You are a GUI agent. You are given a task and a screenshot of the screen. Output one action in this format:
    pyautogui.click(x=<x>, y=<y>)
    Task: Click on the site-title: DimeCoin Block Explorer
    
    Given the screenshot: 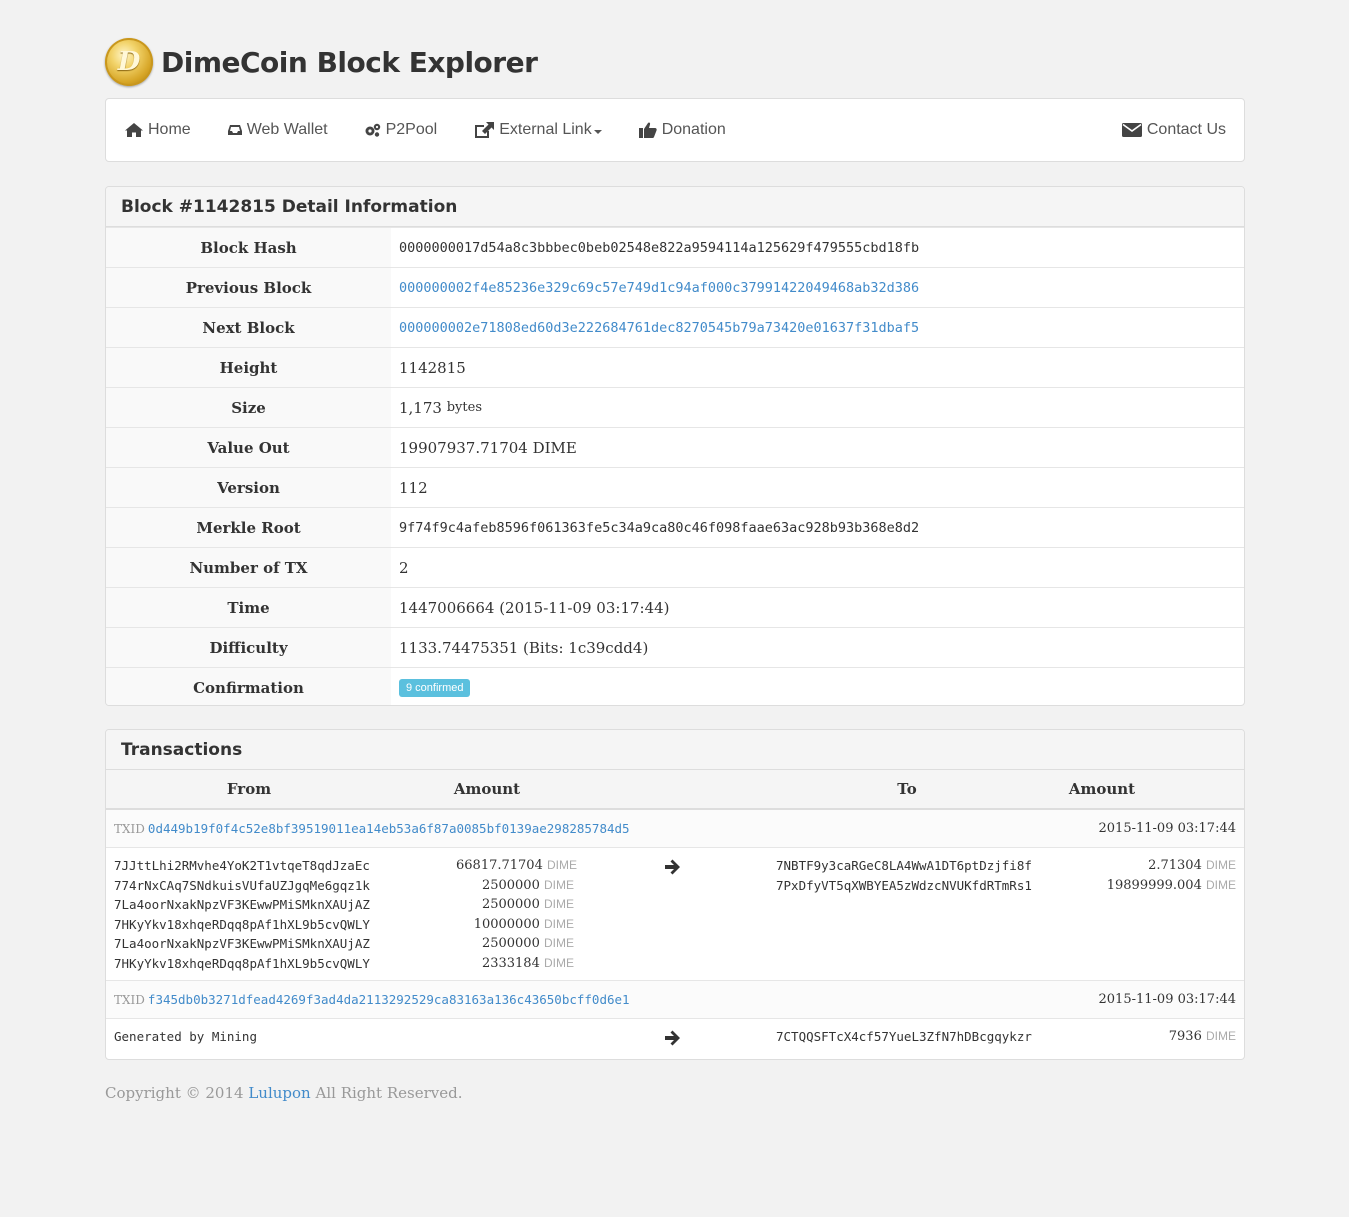 What is the action you would take?
    pyautogui.click(x=349, y=62)
    